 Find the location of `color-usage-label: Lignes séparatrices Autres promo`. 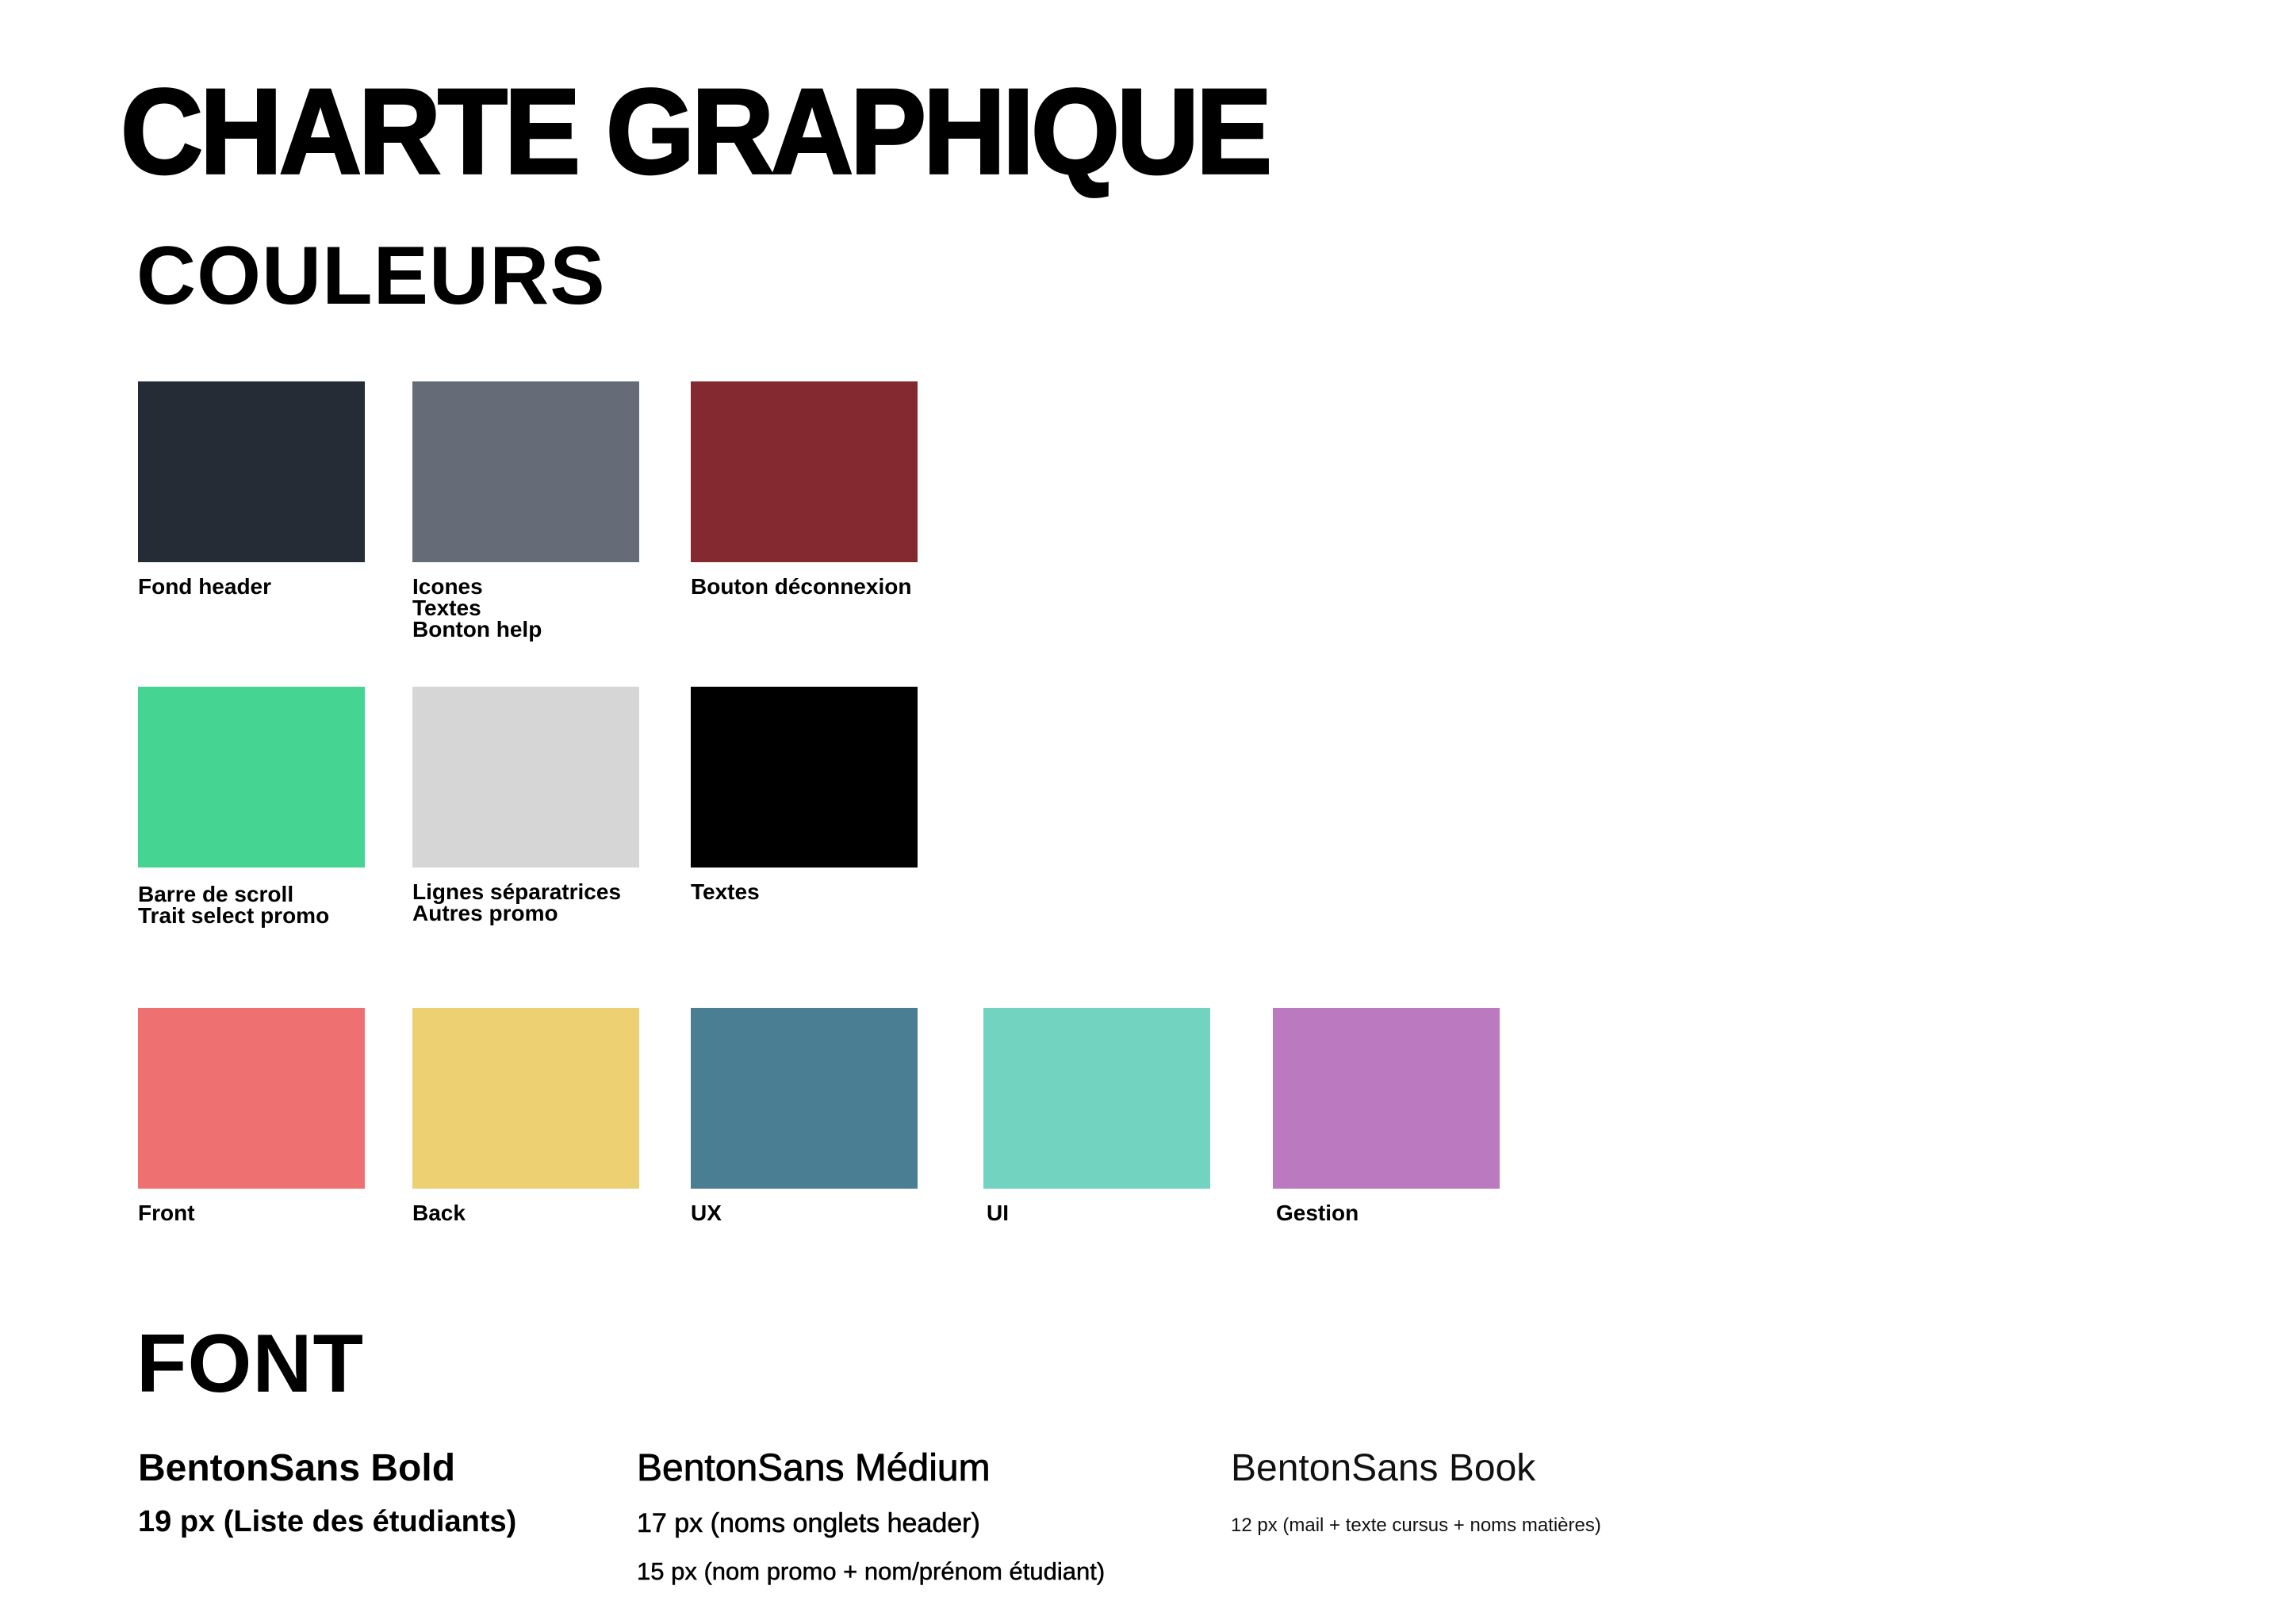

color-usage-label: Lignes séparatrices Autres promo is located at coordinates (517, 902).